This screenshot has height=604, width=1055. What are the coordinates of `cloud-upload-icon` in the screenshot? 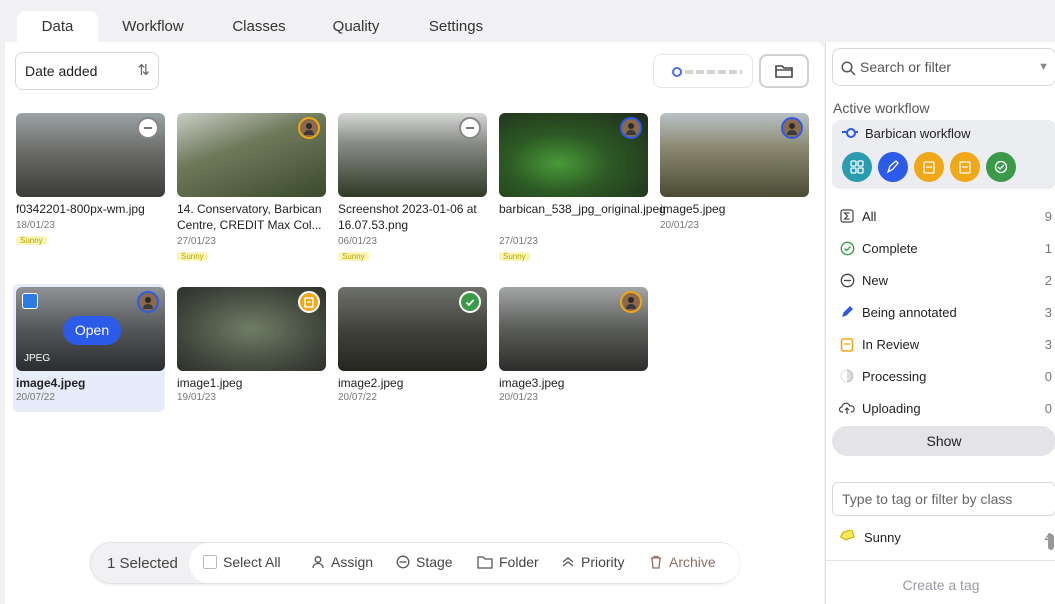 It's located at (847, 408).